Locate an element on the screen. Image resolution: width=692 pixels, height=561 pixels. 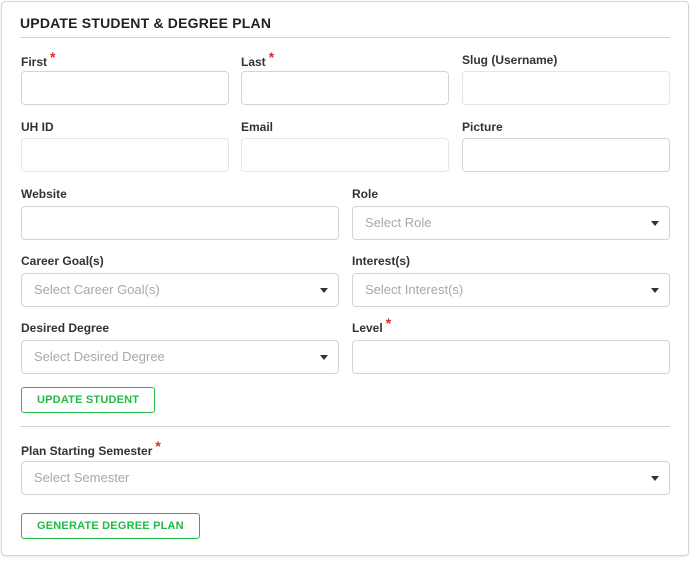
uh-id-label: UH ID is located at coordinates (37, 127).